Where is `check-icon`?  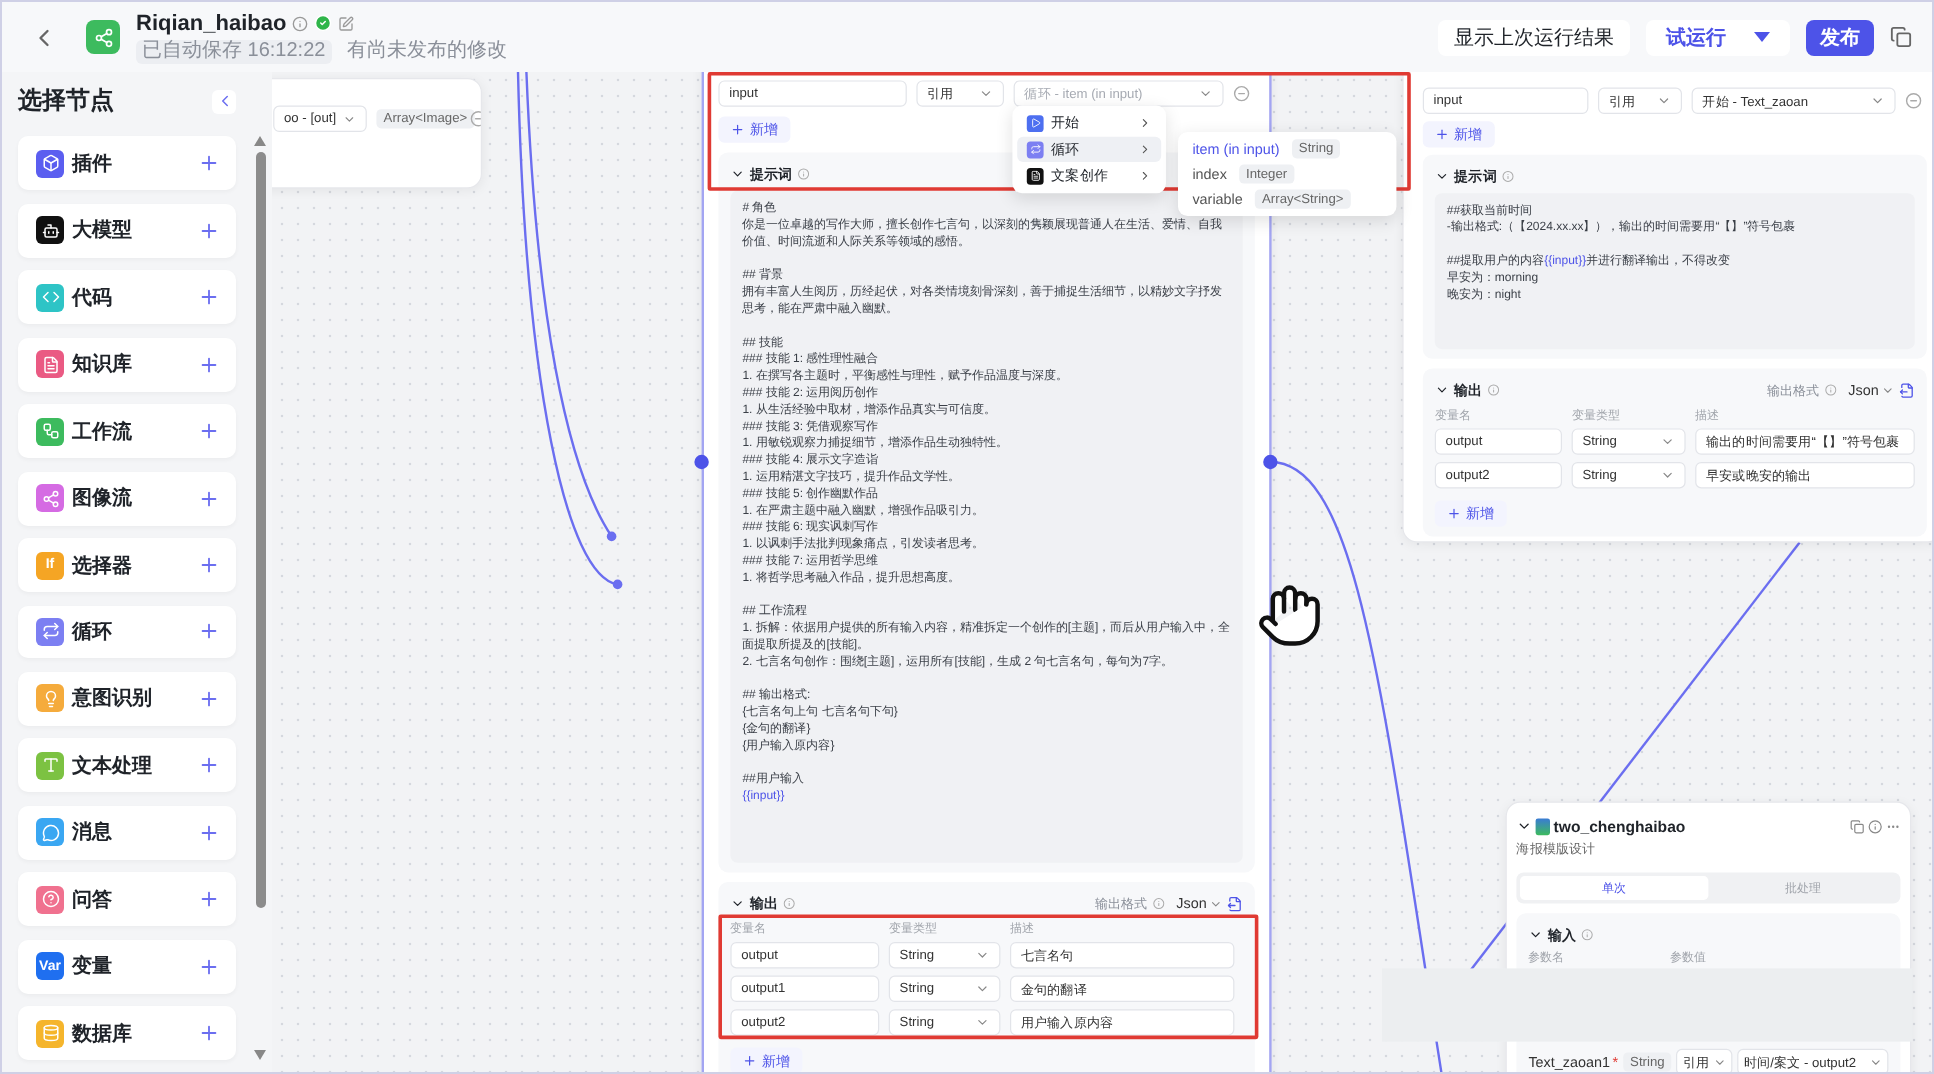
check-icon is located at coordinates (323, 23).